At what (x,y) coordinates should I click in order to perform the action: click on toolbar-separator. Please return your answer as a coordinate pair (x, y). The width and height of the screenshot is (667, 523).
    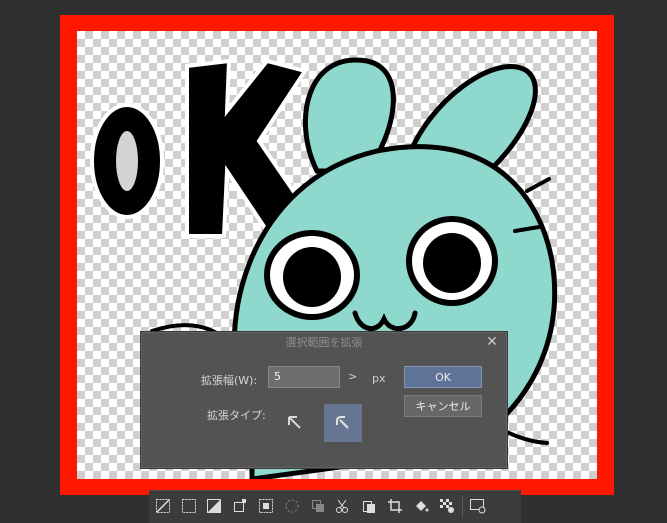
    Looking at the image, I should click on (462, 506).